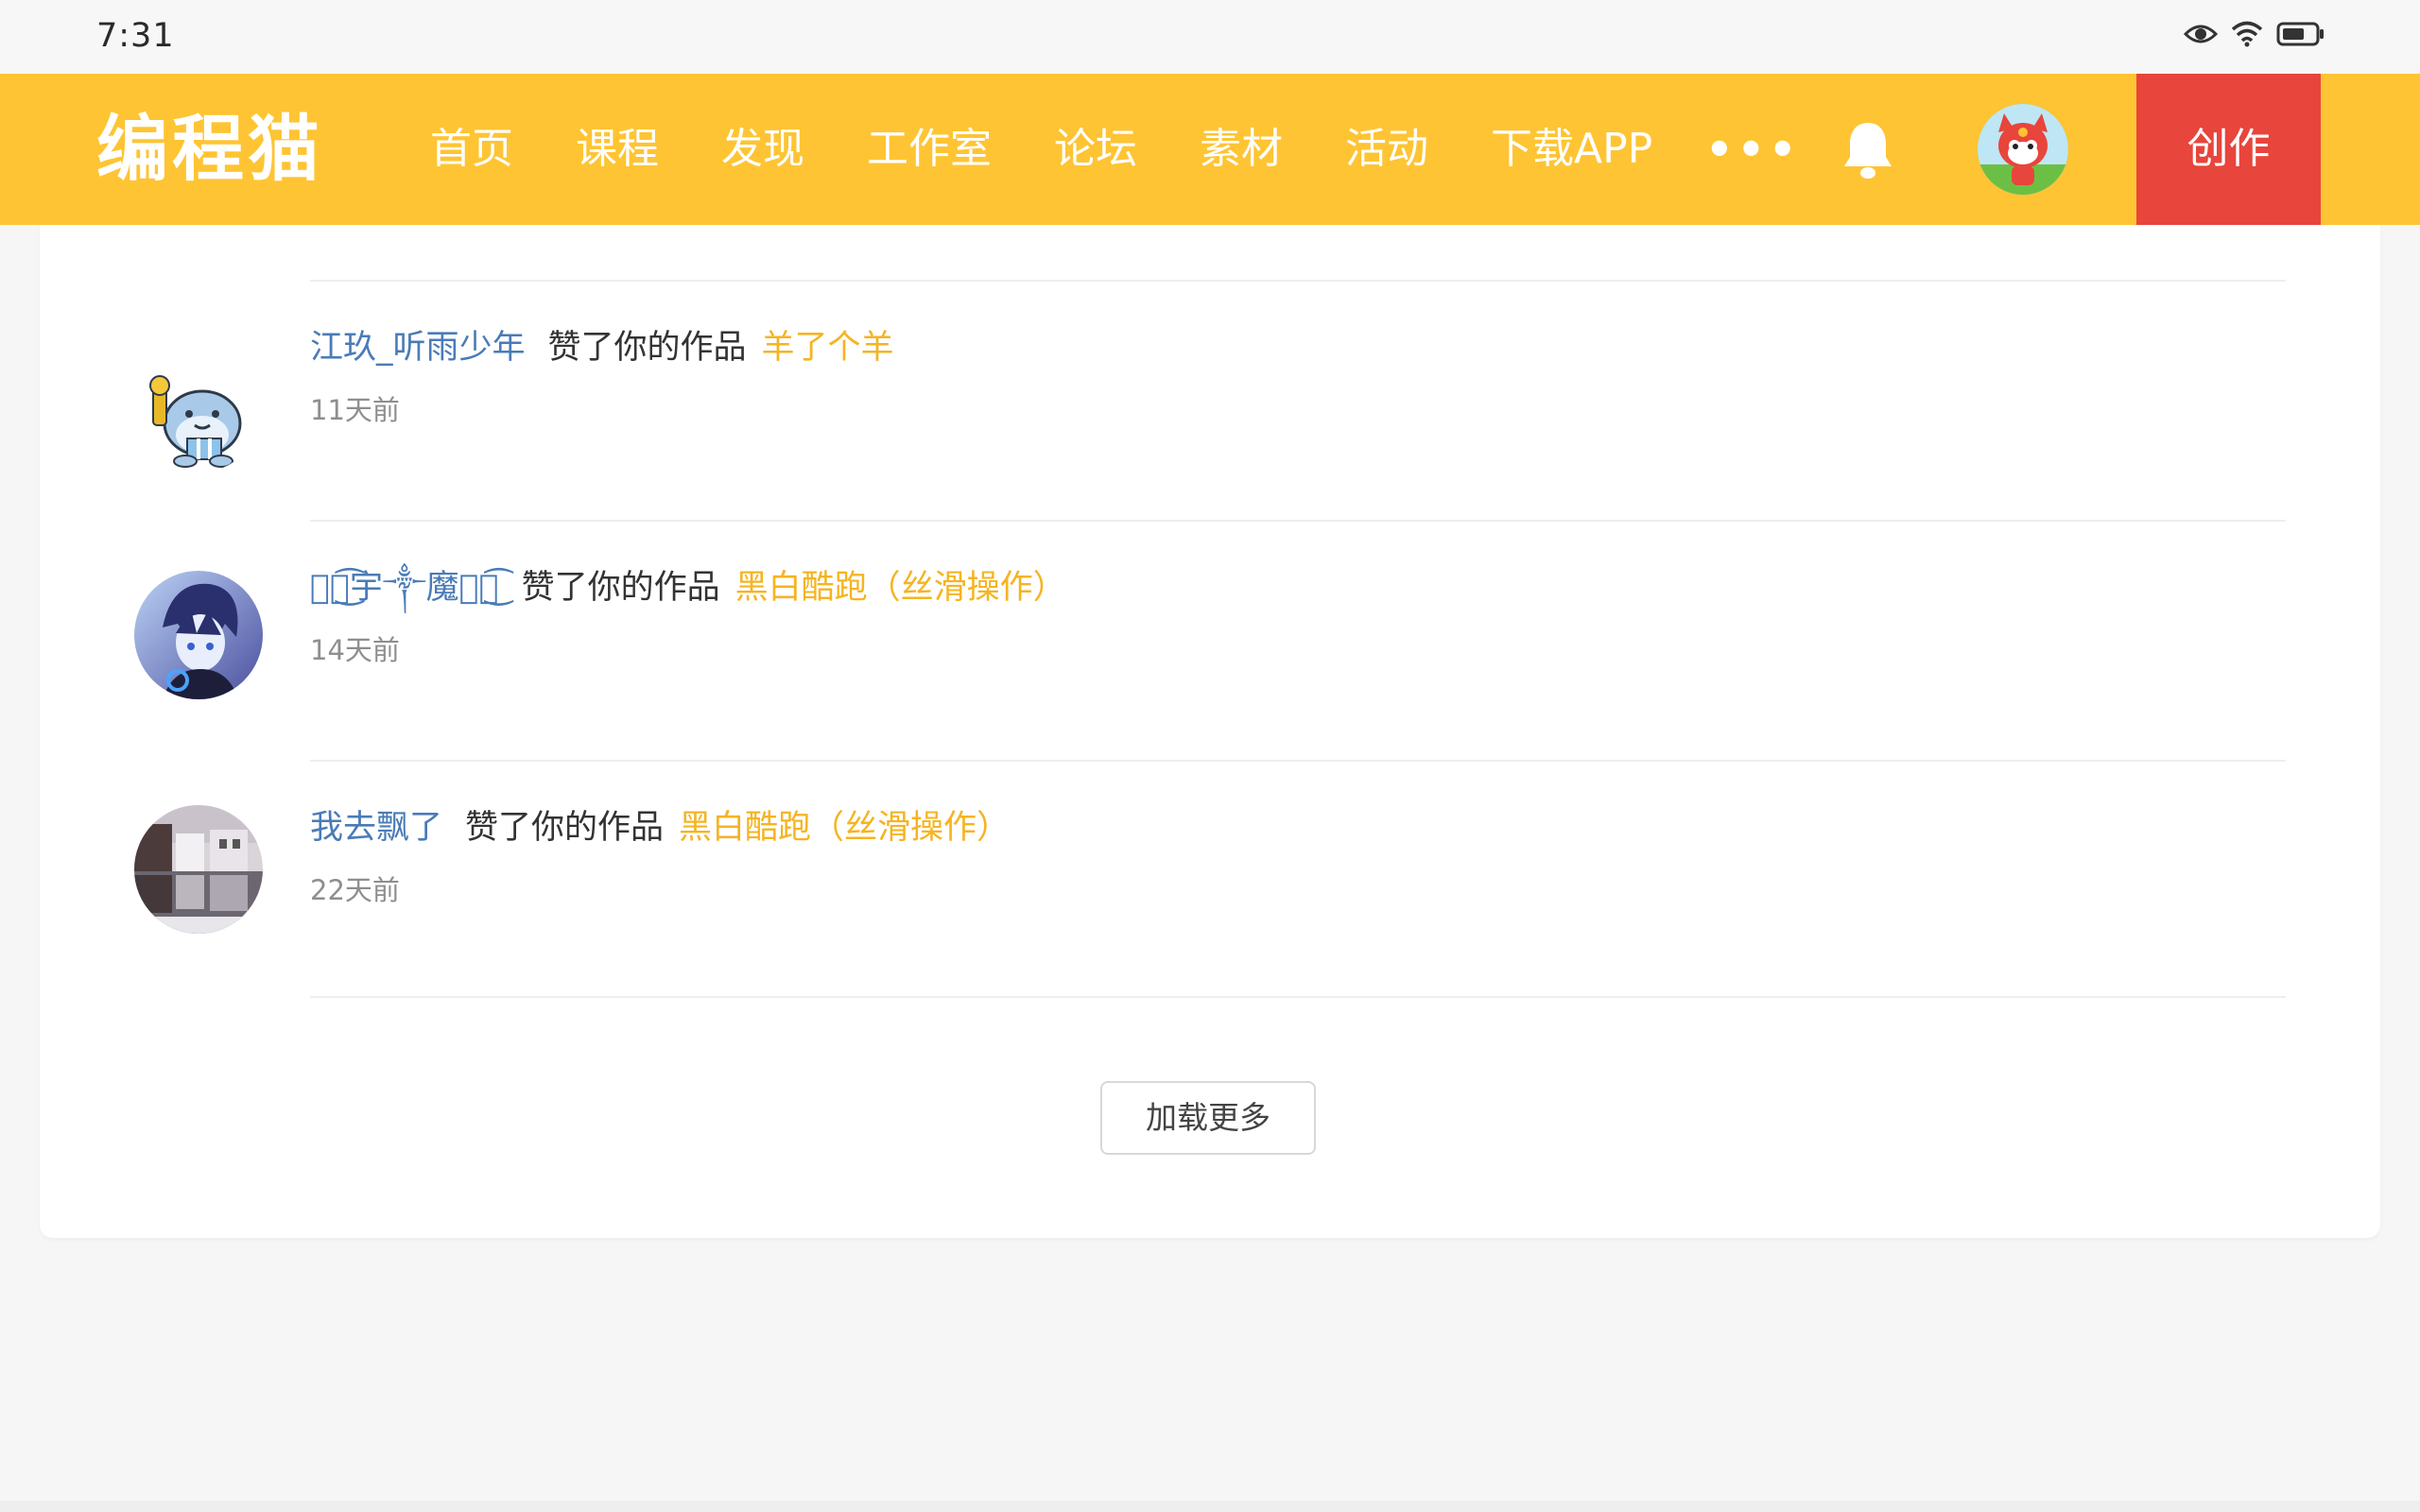 The width and height of the screenshot is (2420, 1512). I want to click on notification-username: 江玖_听雨少年, so click(418, 348).